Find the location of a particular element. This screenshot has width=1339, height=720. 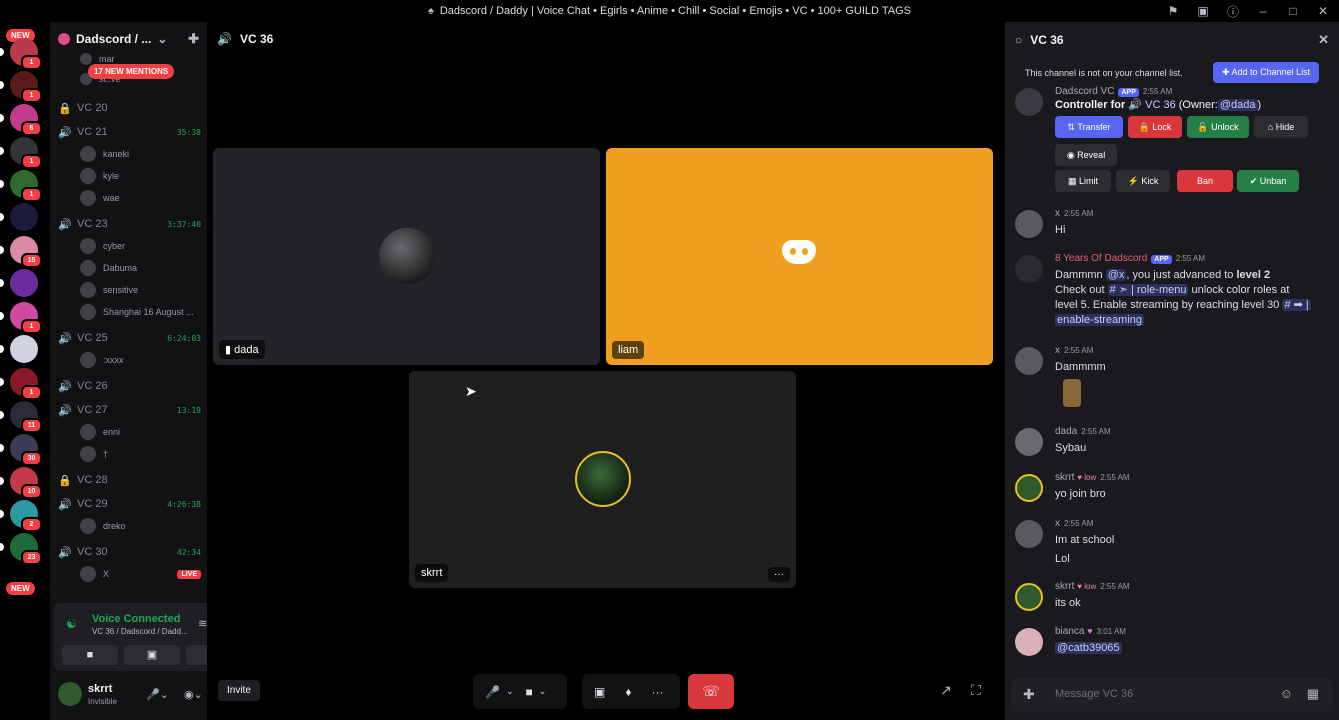

voice-channel: 🔊 VC 26 is located at coordinates (129, 386).